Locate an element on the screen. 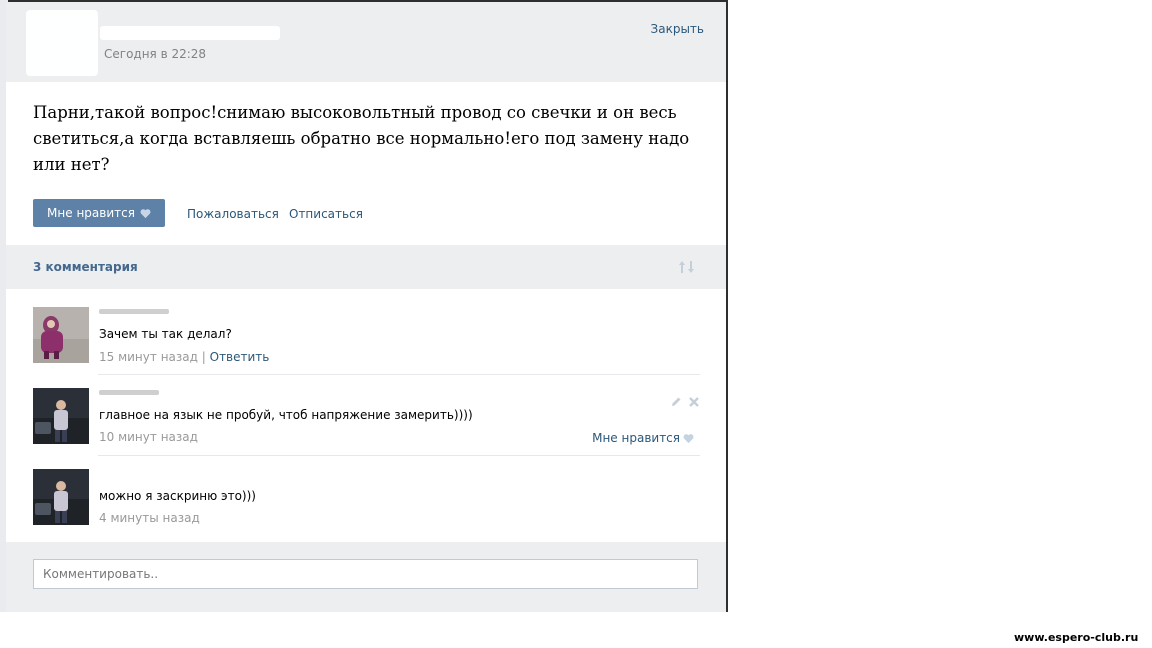  post-time: Сегодня в 22:28 is located at coordinates (155, 54).